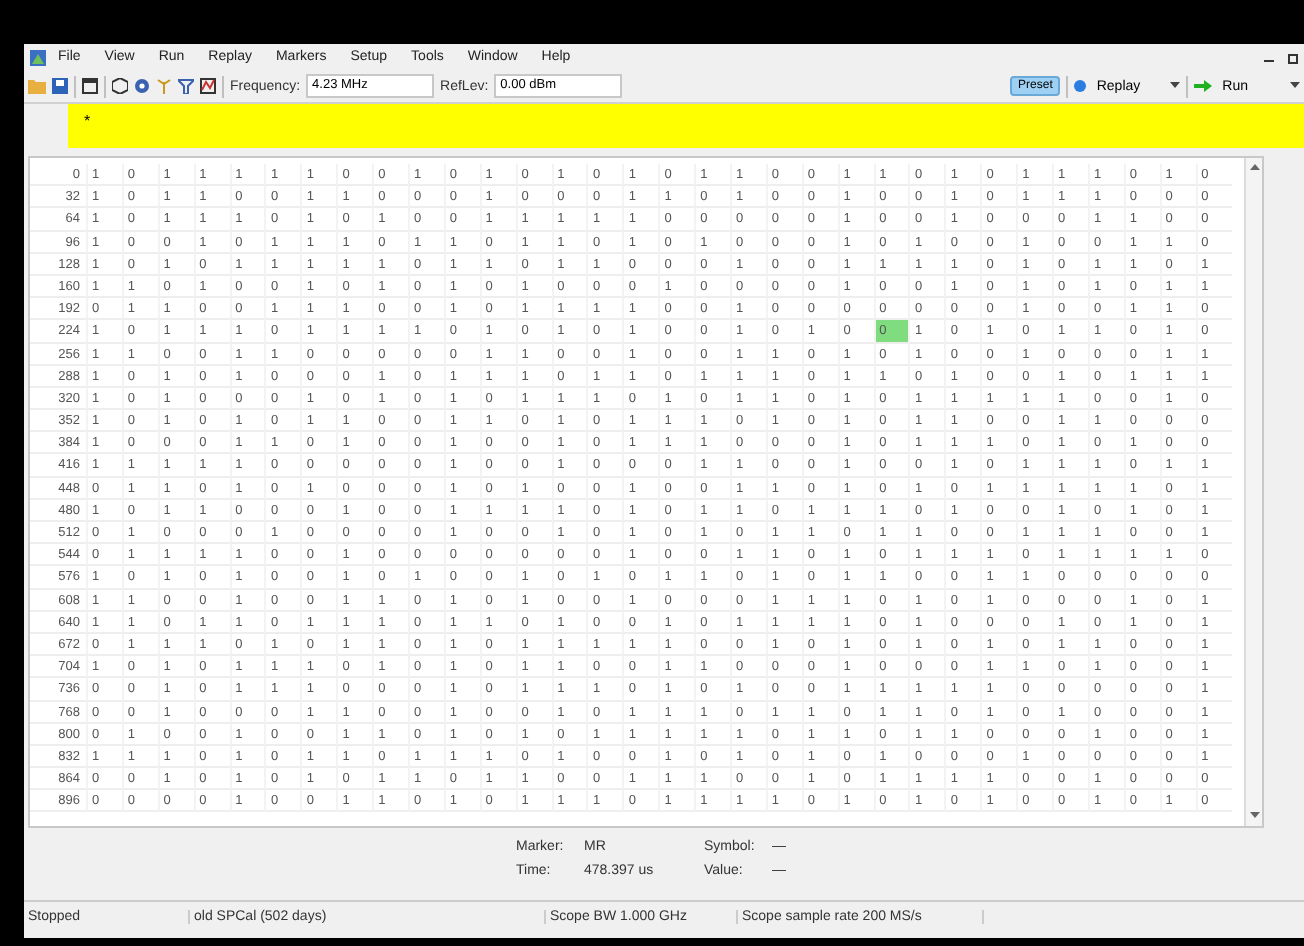  Describe the element at coordinates (38, 57) in the screenshot. I see `app-icon` at that location.